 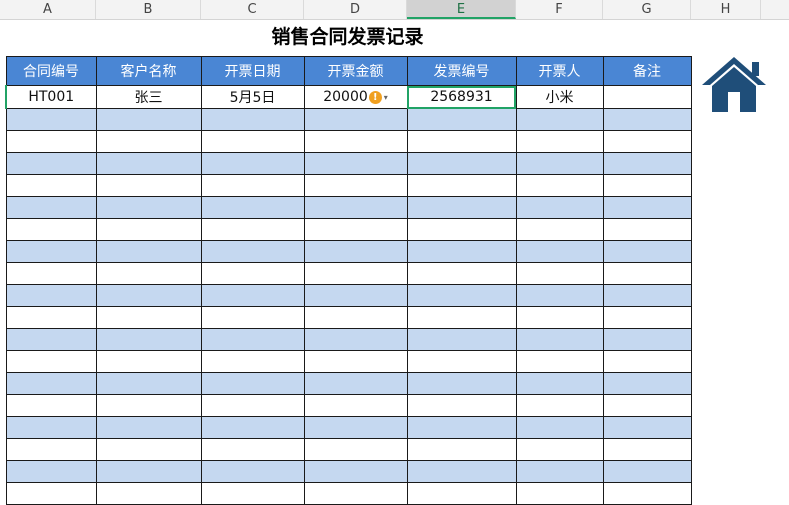 I want to click on column-header-h: H, so click(x=726, y=9).